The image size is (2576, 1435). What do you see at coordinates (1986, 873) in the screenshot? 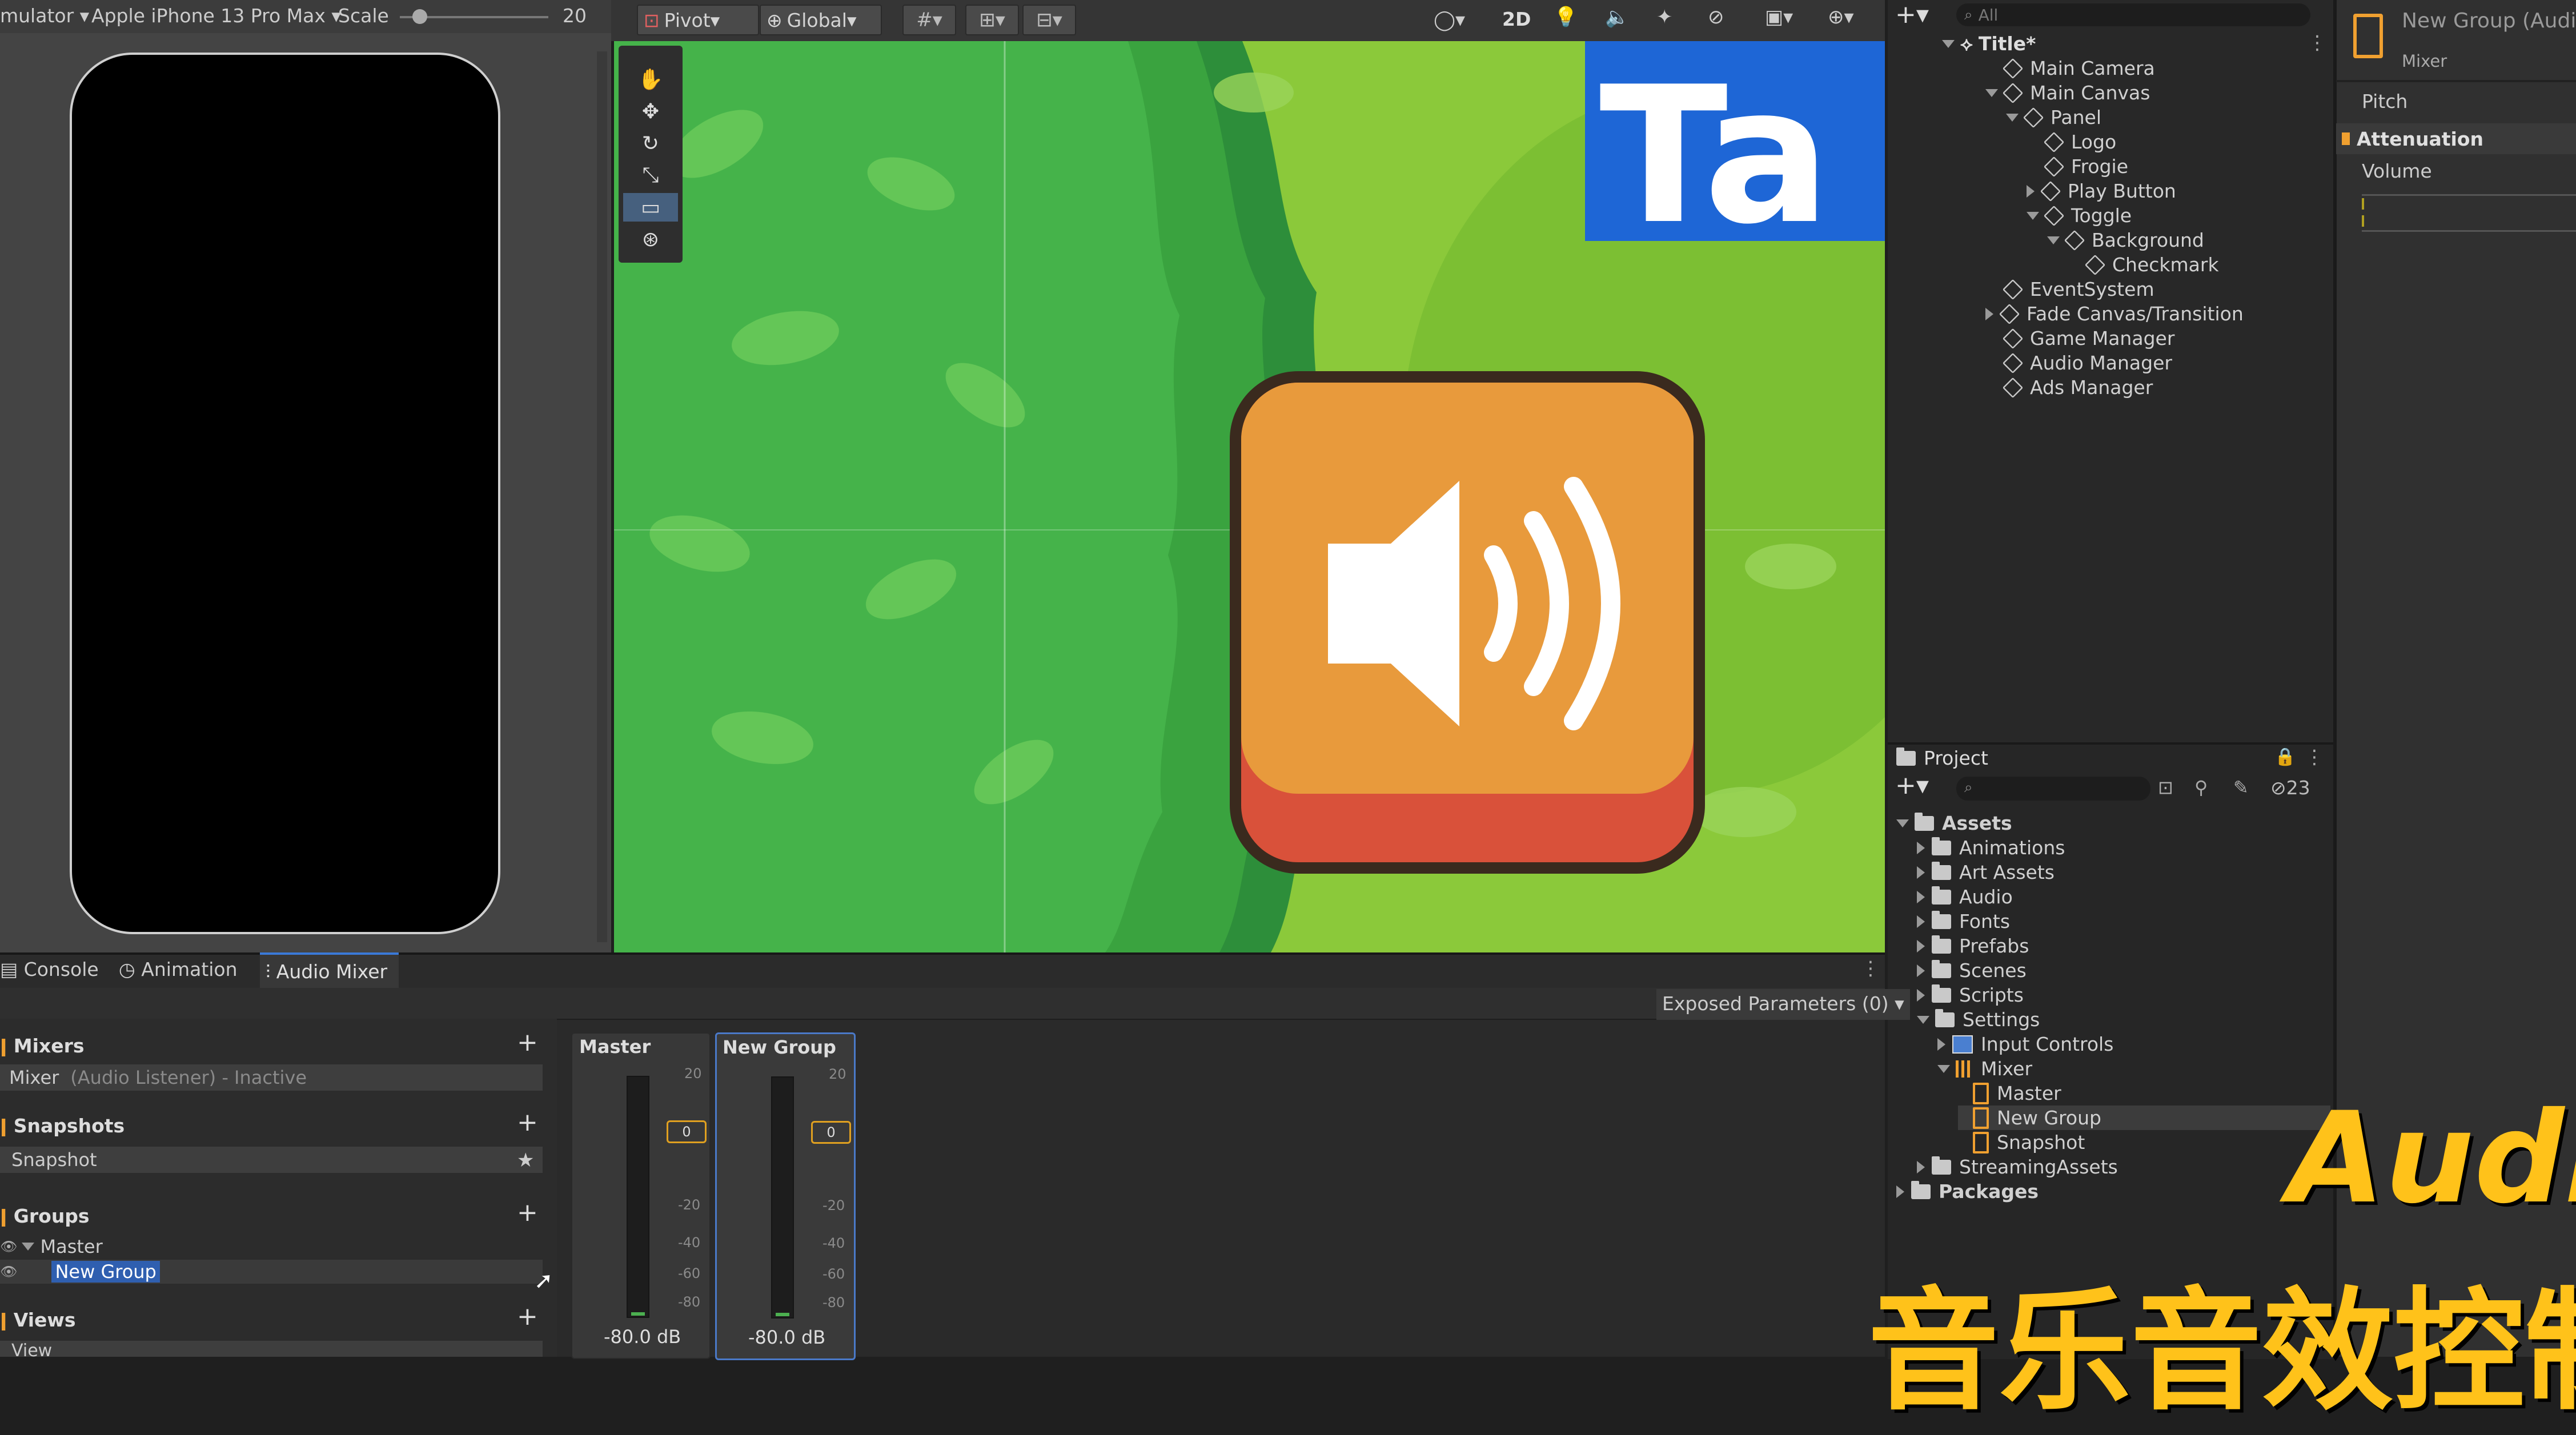
I see `project-item: Art Assets` at bounding box center [1986, 873].